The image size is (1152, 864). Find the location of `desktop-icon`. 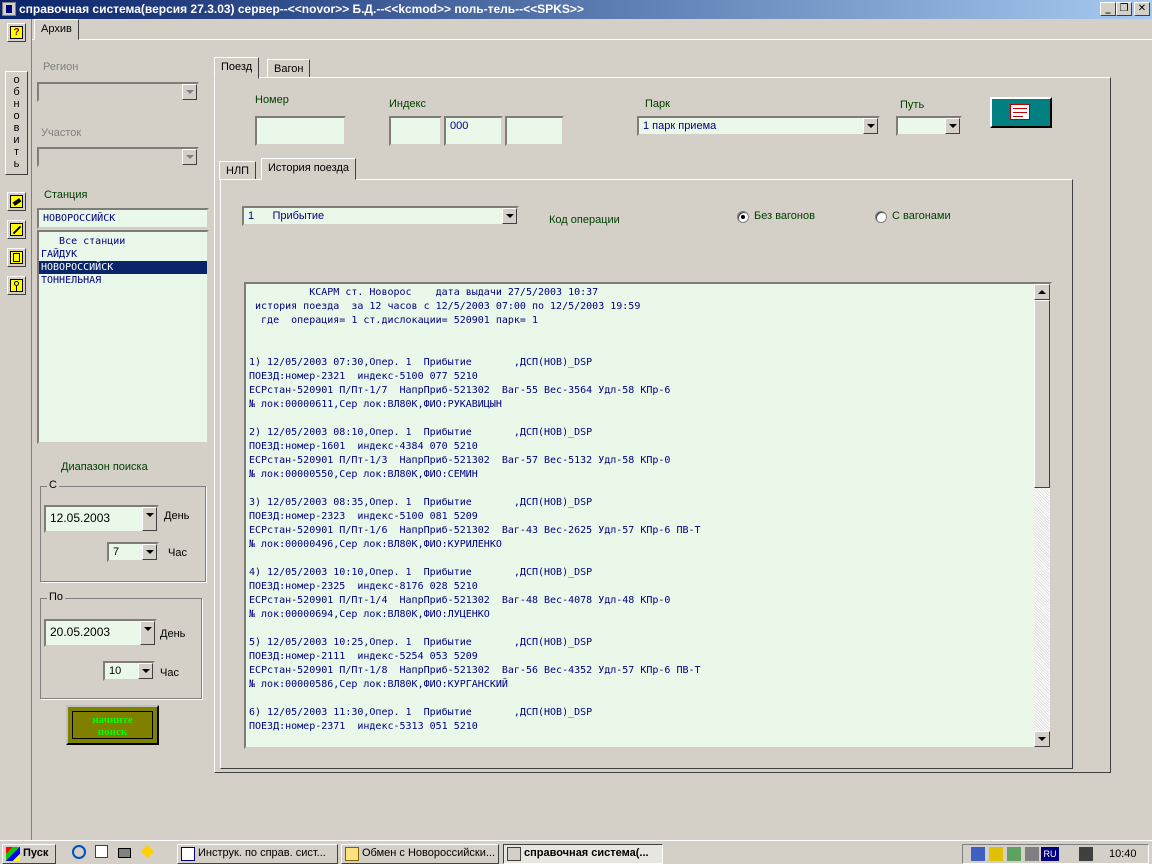

desktop-icon is located at coordinates (126, 853).